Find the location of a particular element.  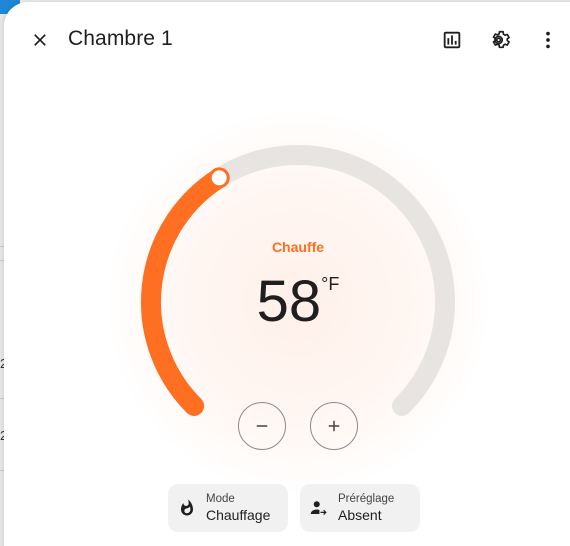

hvac-mode-chip: Mode Chauffage is located at coordinates (228, 508).